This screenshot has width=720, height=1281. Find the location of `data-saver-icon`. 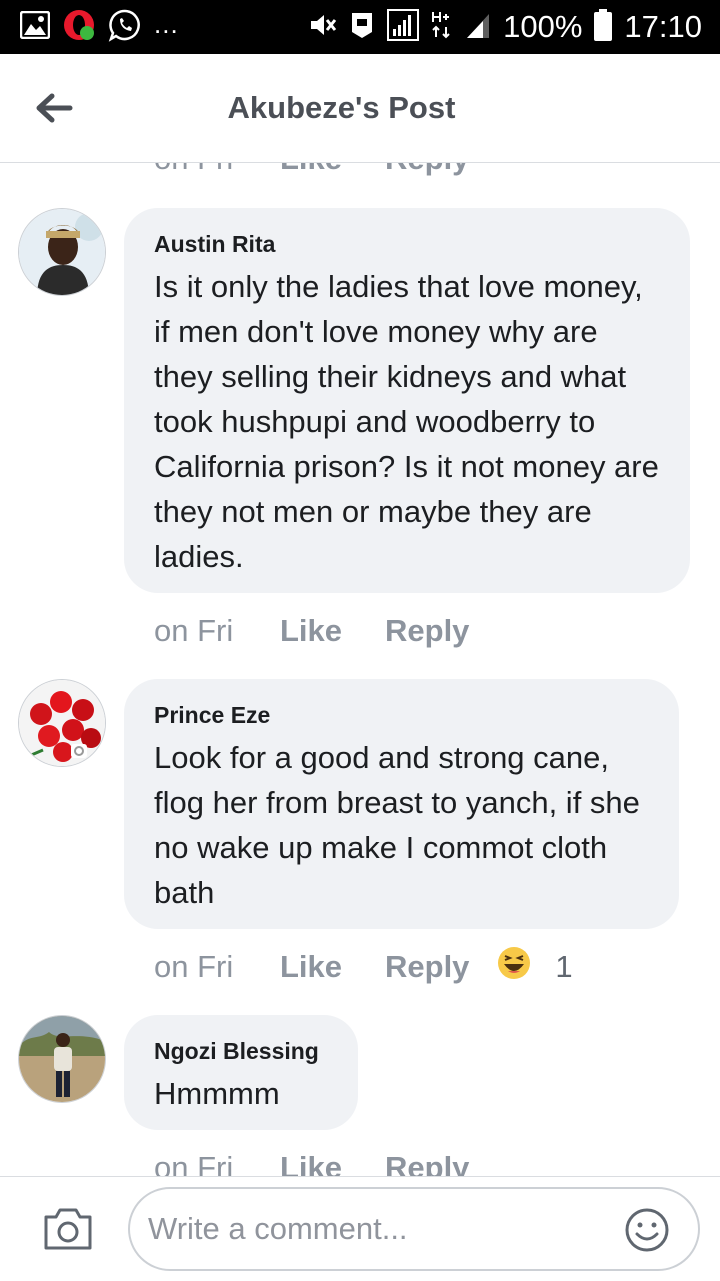

data-saver-icon is located at coordinates (362, 27).